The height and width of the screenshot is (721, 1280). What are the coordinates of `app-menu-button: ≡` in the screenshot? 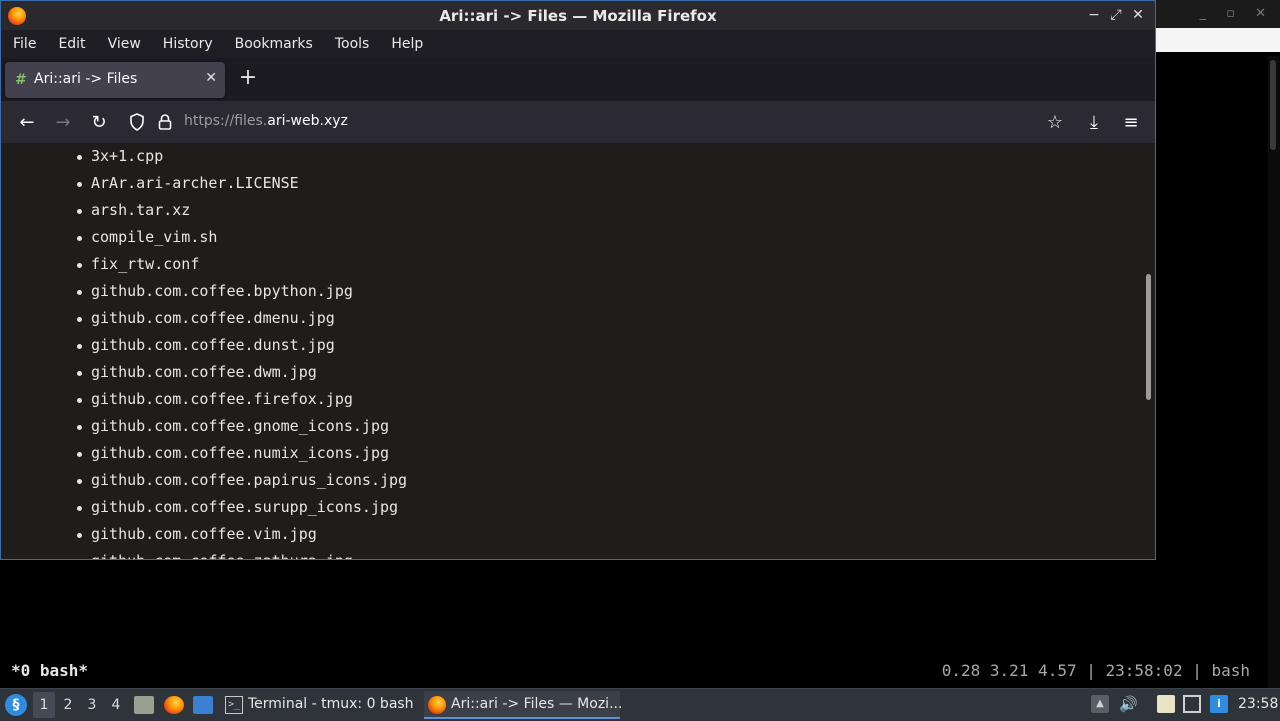 It's located at (1131, 122).